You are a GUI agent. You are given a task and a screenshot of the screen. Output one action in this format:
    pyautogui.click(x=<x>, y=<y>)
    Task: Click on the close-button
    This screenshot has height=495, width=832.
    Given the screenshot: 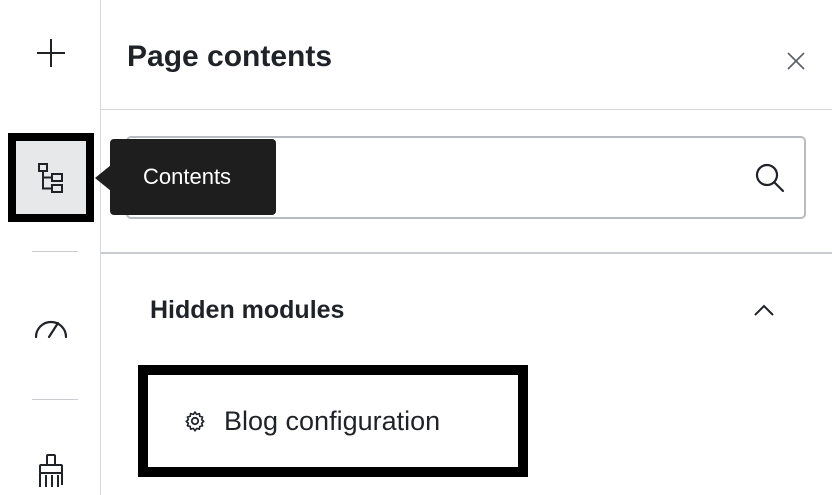 What is the action you would take?
    pyautogui.click(x=796, y=61)
    